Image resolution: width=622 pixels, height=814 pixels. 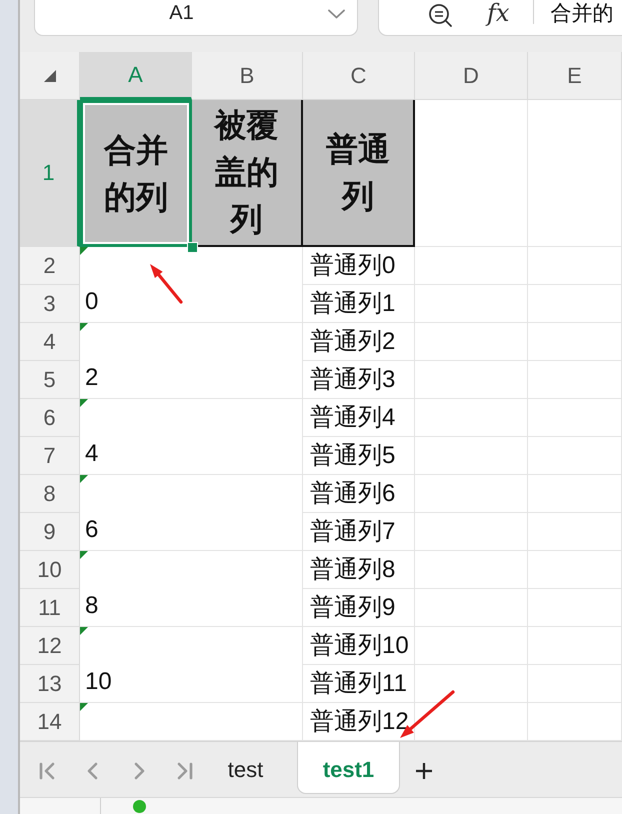 What do you see at coordinates (50, 304) in the screenshot?
I see `row-header: 3` at bounding box center [50, 304].